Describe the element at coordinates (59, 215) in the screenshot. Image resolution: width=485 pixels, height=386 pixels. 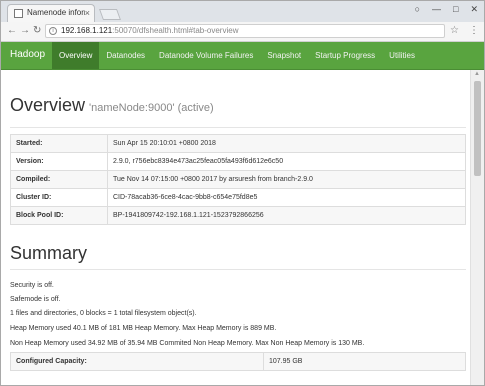
I see `block-pool-id-label: Block Pool ID:` at that location.